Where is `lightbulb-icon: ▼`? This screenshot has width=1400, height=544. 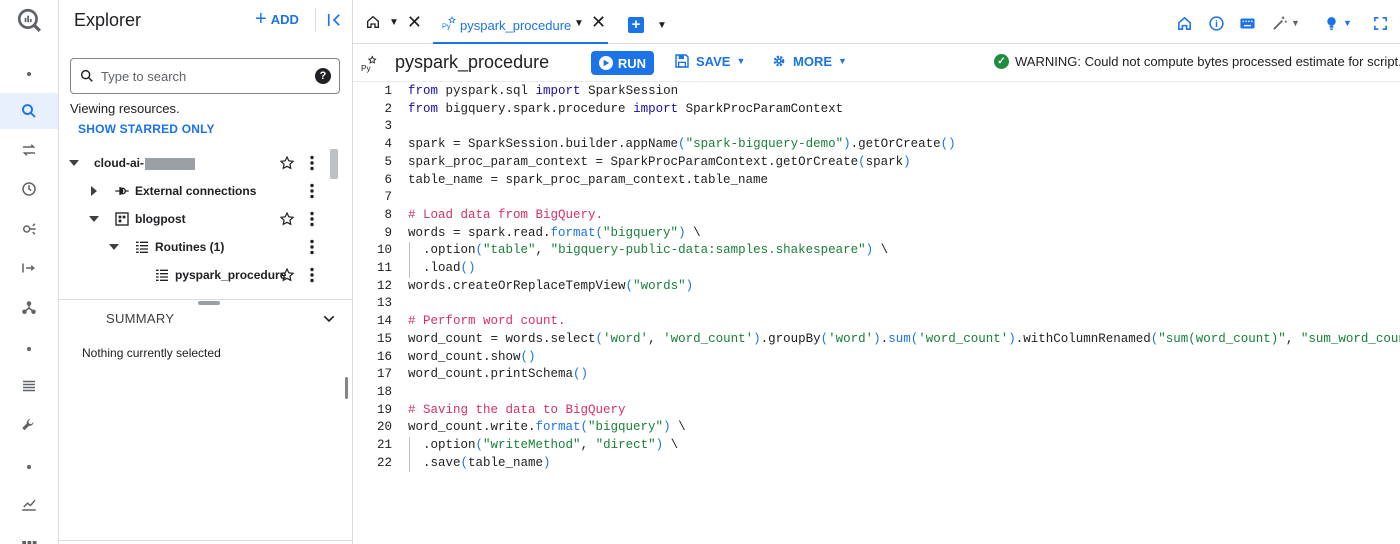
lightbulb-icon: ▼ is located at coordinates (1337, 23).